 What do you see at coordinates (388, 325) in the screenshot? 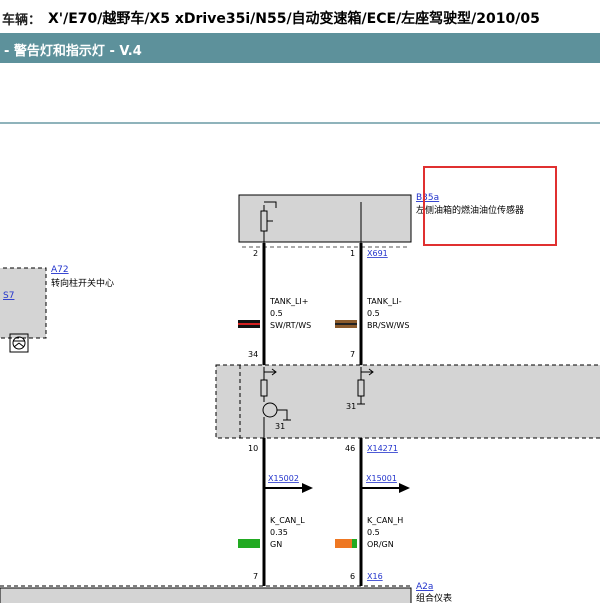
I see `wire-2-color-code: BR/SW/WS` at bounding box center [388, 325].